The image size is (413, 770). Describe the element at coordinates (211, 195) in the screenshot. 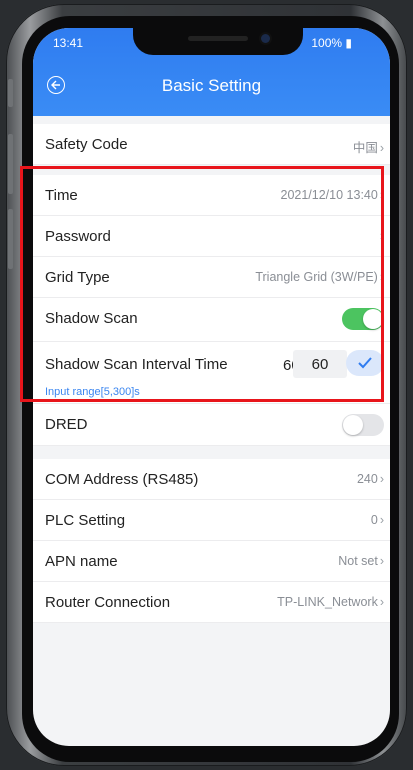

I see `time-row: Time 2021/12/10 13:40 ›` at that location.